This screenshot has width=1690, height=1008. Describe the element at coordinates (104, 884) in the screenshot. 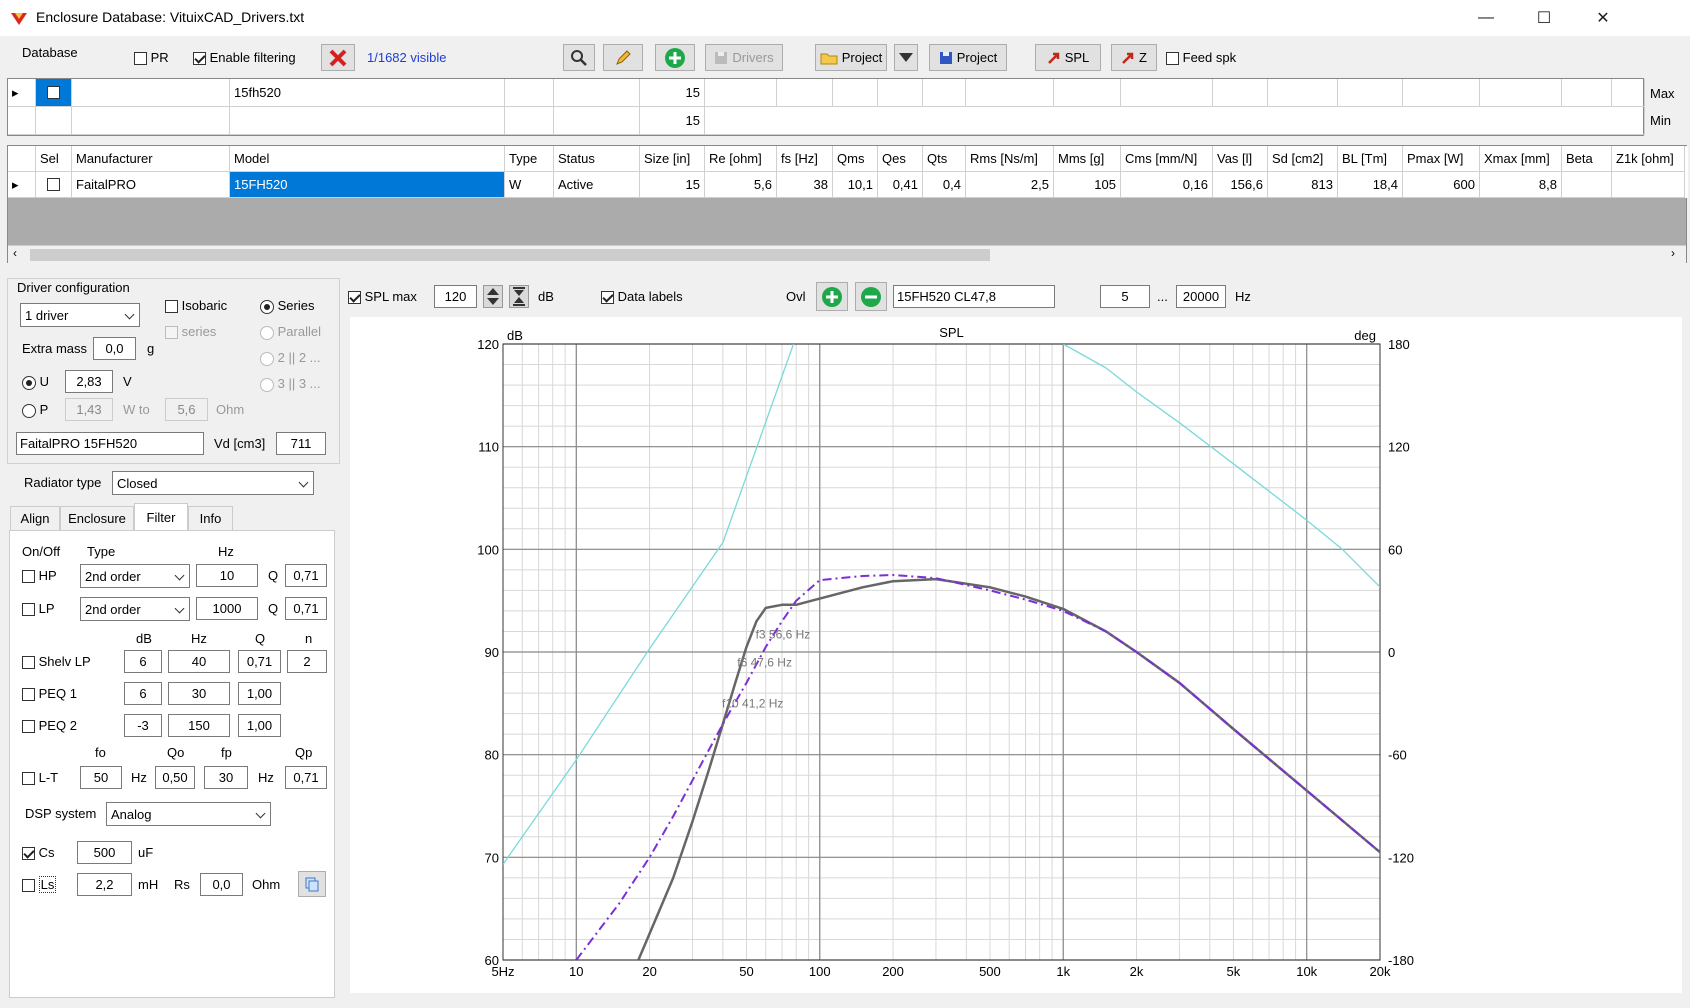

I see `ls-input: 2,2` at that location.